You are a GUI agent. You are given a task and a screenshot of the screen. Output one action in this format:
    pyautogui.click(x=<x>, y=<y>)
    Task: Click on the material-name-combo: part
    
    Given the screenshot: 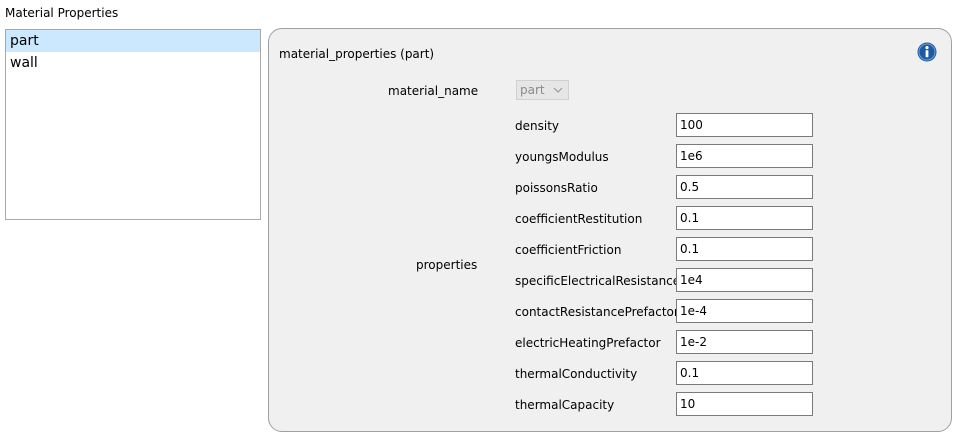 What is the action you would take?
    pyautogui.click(x=542, y=90)
    